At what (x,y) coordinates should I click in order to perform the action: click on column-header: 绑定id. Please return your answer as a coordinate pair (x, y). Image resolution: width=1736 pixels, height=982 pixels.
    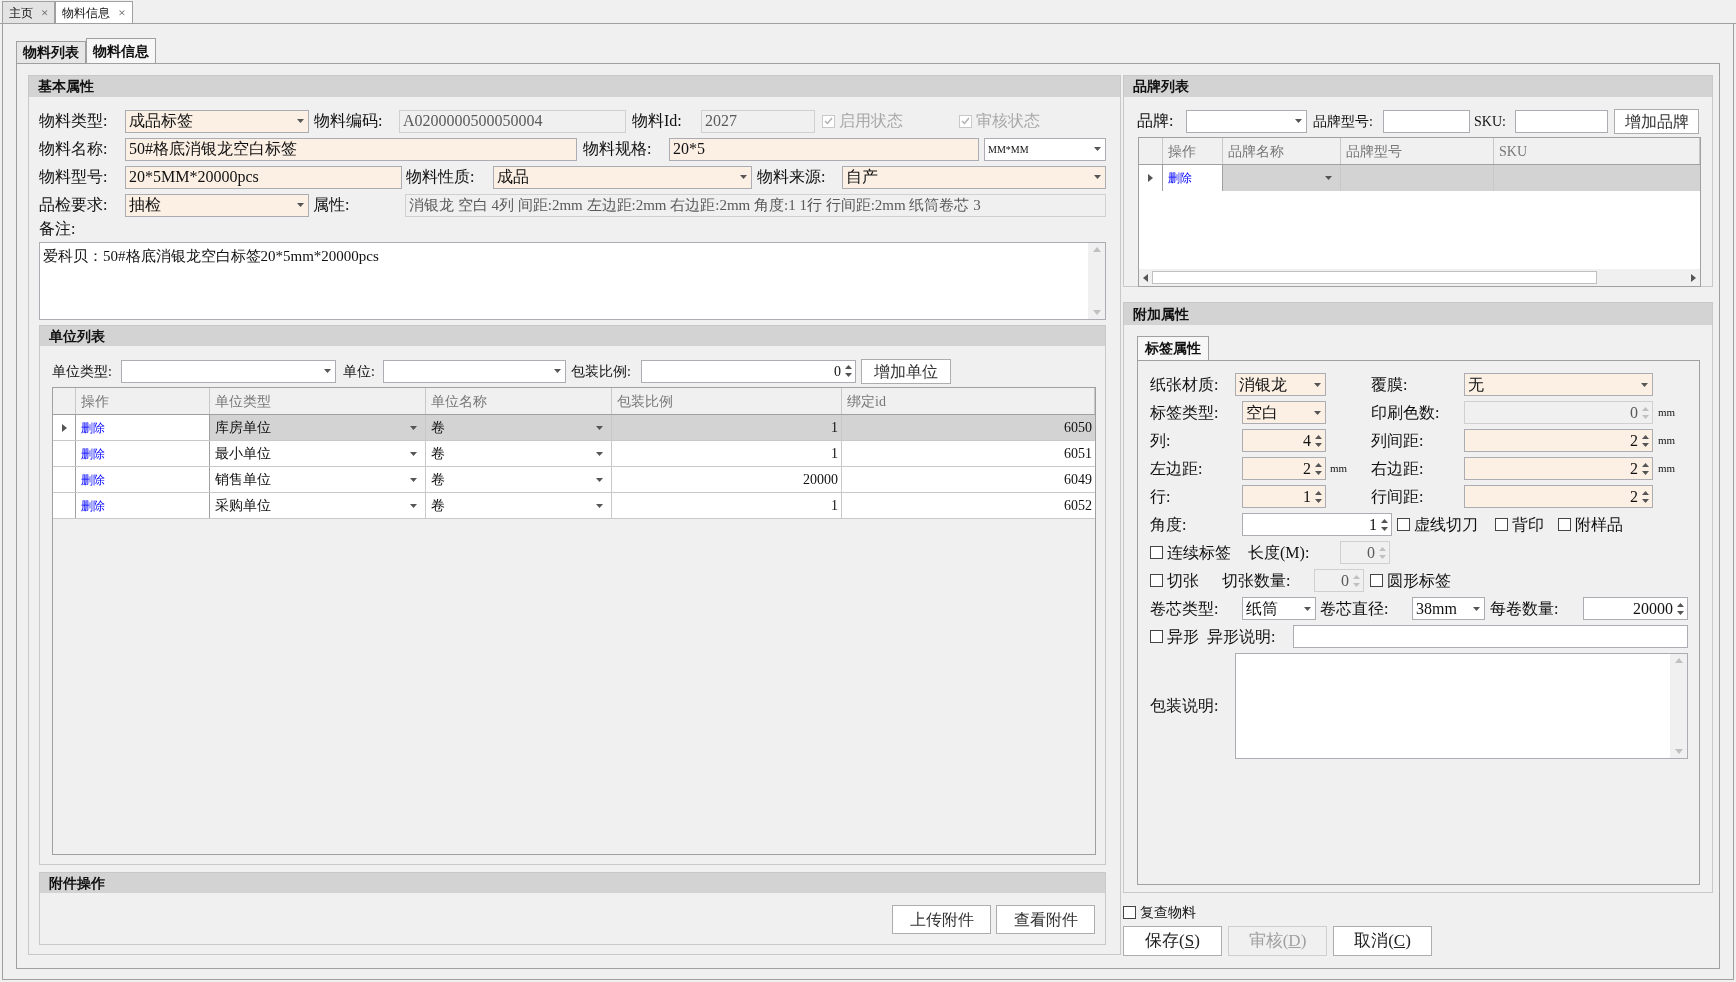
    Looking at the image, I should click on (968, 401).